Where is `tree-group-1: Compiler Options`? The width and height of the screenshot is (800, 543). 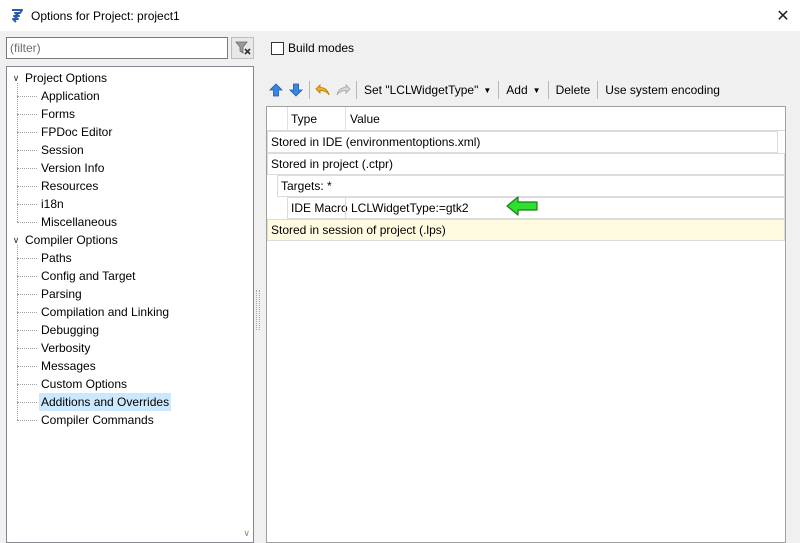 tree-group-1: Compiler Options is located at coordinates (71, 240).